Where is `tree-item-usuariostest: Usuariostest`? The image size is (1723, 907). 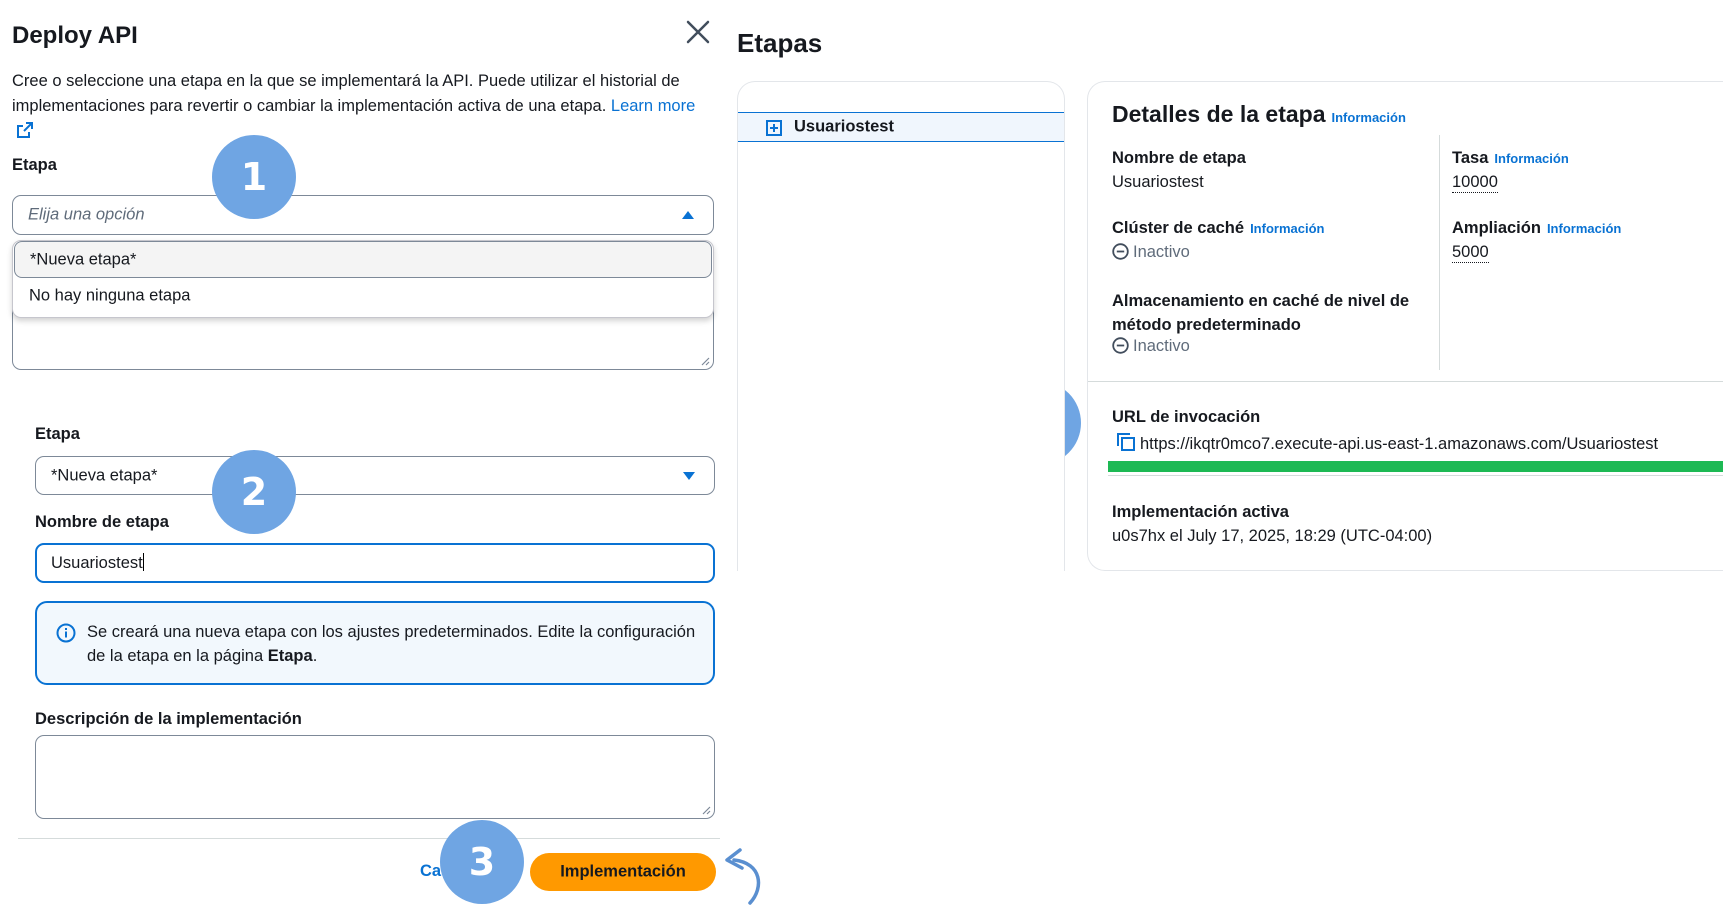 tree-item-usuariostest: Usuariostest is located at coordinates (901, 127).